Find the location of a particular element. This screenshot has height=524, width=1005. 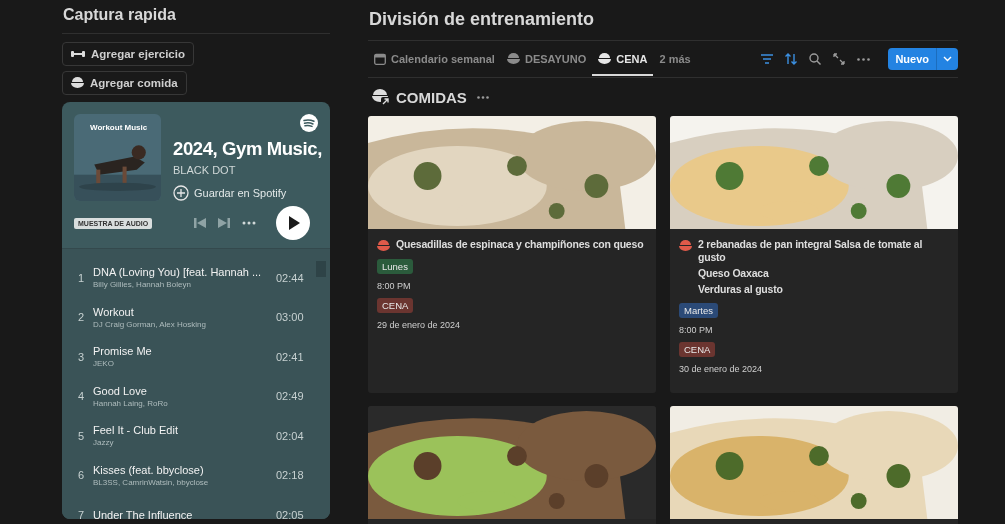

meal-title: Queso Oaxaca is located at coordinates (734, 273).